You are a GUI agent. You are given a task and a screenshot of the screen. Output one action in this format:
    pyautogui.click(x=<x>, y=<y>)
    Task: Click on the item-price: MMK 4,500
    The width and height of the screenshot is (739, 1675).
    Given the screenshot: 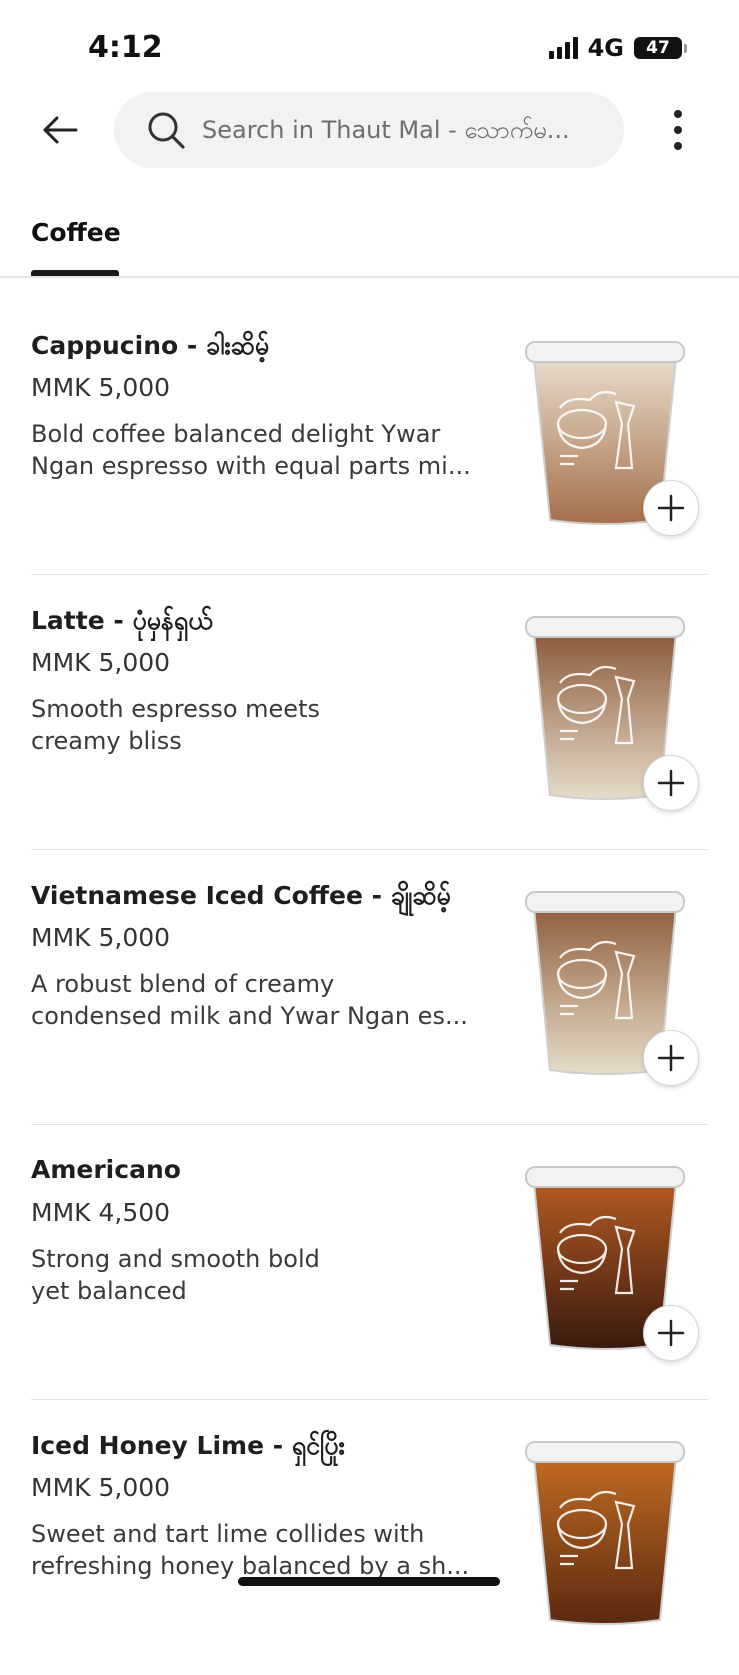 What is the action you would take?
    pyautogui.click(x=101, y=1212)
    